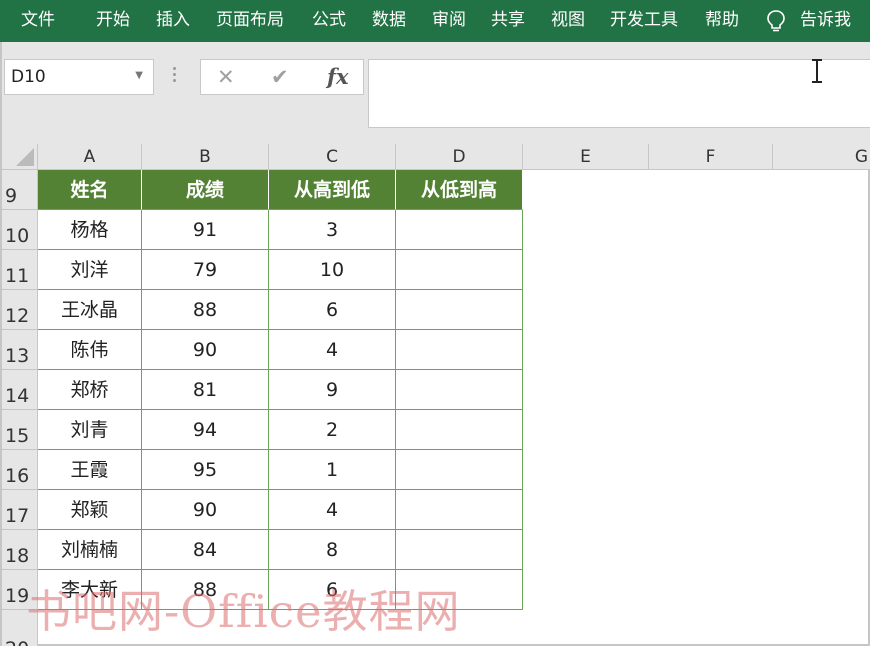 Image resolution: width=870 pixels, height=646 pixels. Describe the element at coordinates (619, 93) in the screenshot. I see `formula-input` at that location.